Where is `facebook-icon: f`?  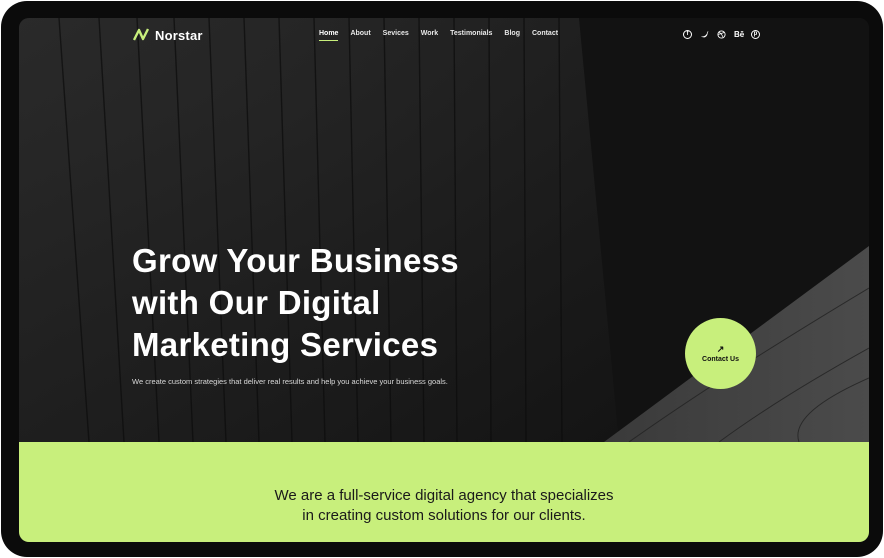
facebook-icon: f is located at coordinates (687, 34).